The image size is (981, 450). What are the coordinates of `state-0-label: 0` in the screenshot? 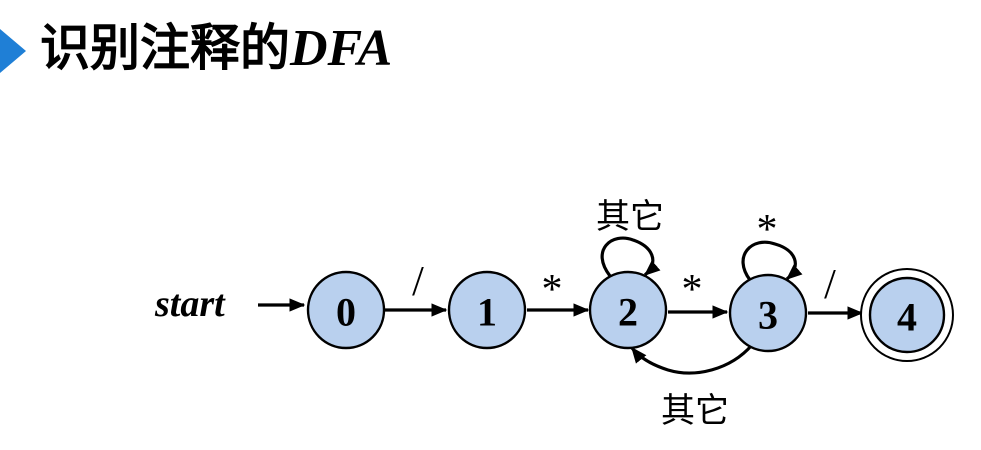 It's located at (346, 312).